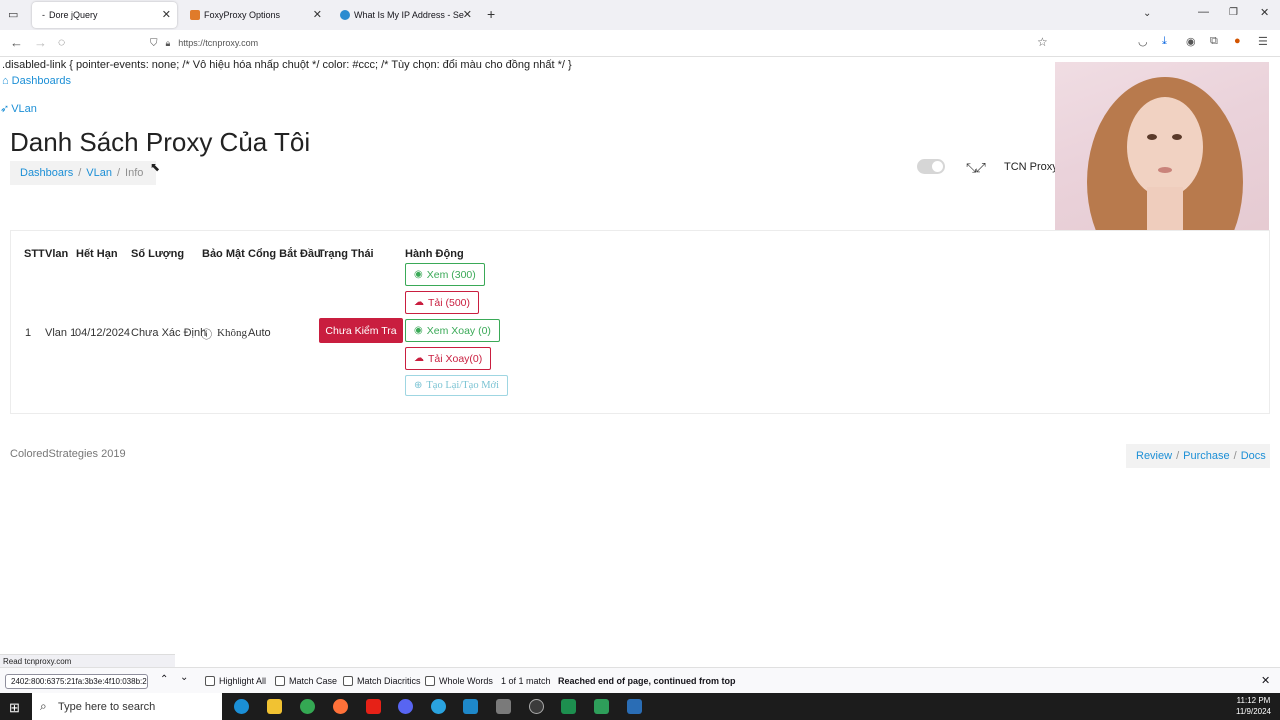 Image resolution: width=1280 pixels, height=720 pixels. What do you see at coordinates (195, 15) in the screenshot?
I see `foxyproxy-icon` at bounding box center [195, 15].